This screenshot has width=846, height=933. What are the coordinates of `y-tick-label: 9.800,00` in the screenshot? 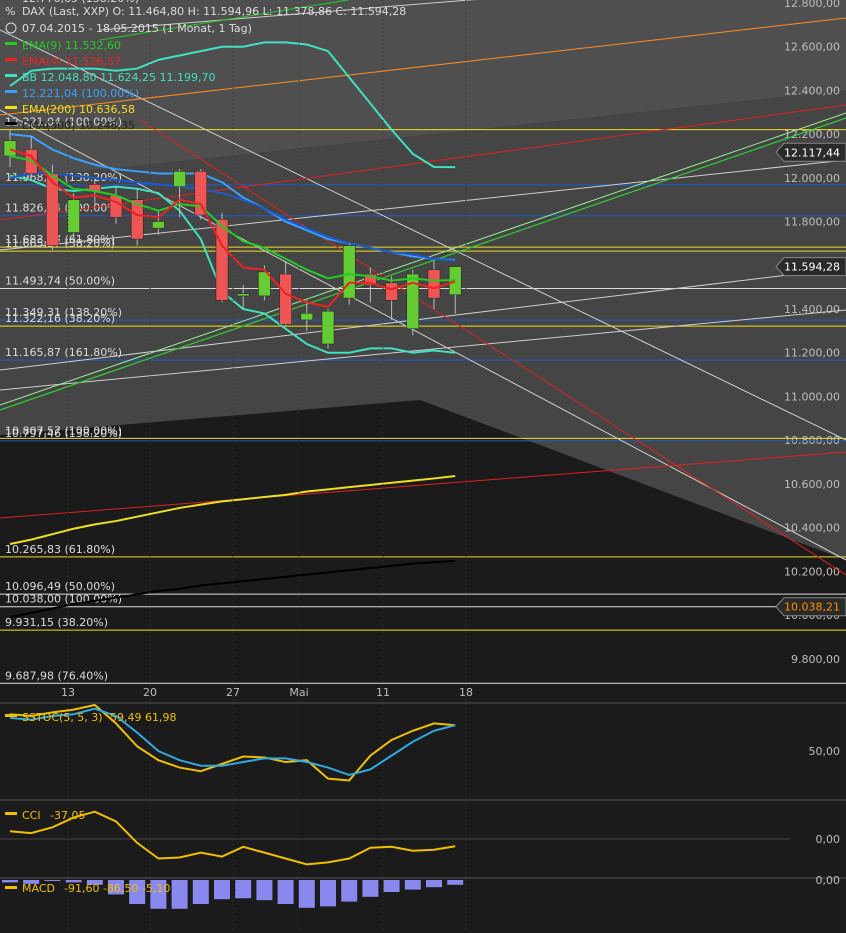 It's located at (815, 659).